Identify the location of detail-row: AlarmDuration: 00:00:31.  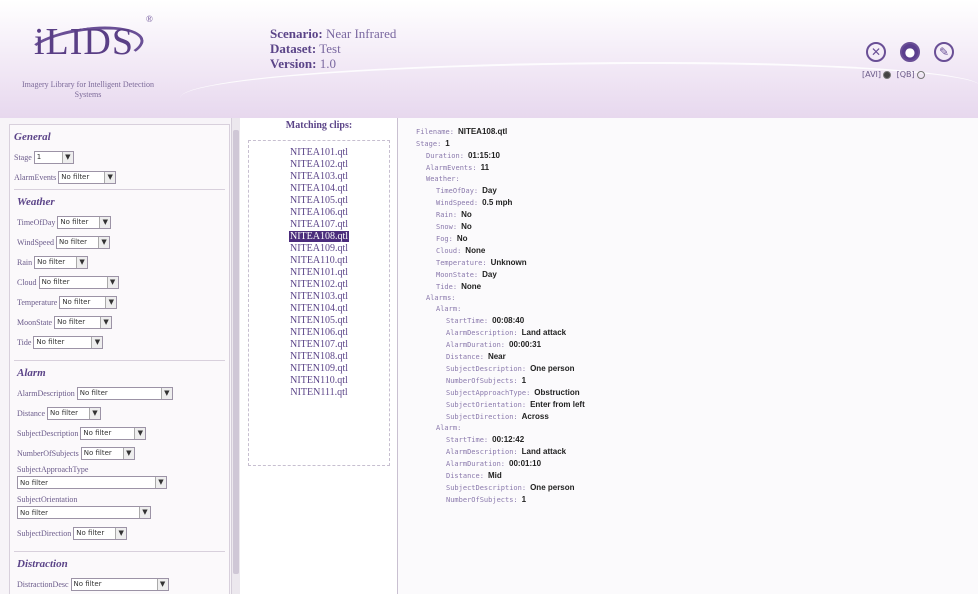
(500, 345).